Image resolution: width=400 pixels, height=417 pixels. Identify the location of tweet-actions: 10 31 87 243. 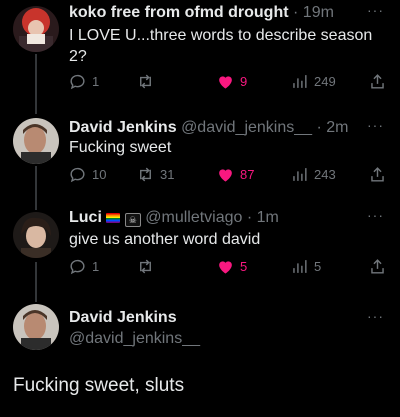
(227, 176).